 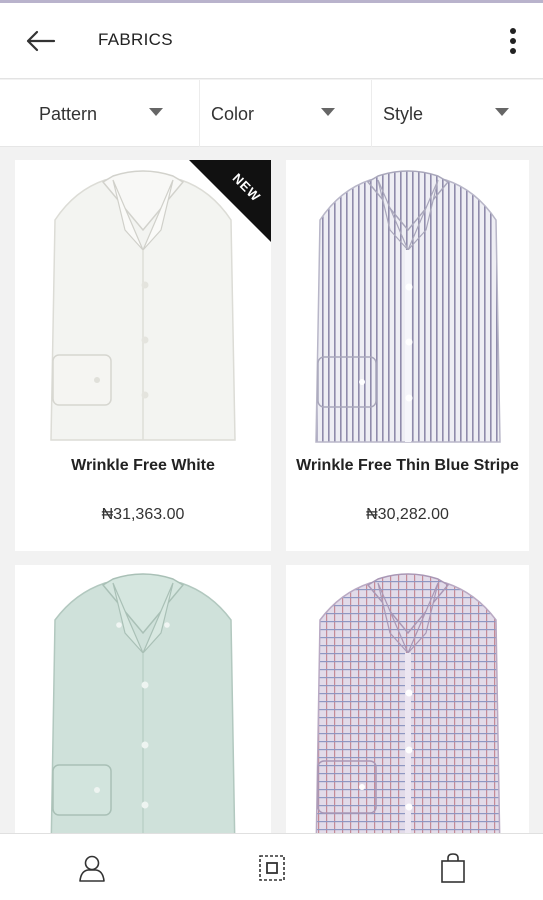 What do you see at coordinates (135, 39) in the screenshot?
I see `page-title: FABRICS` at bounding box center [135, 39].